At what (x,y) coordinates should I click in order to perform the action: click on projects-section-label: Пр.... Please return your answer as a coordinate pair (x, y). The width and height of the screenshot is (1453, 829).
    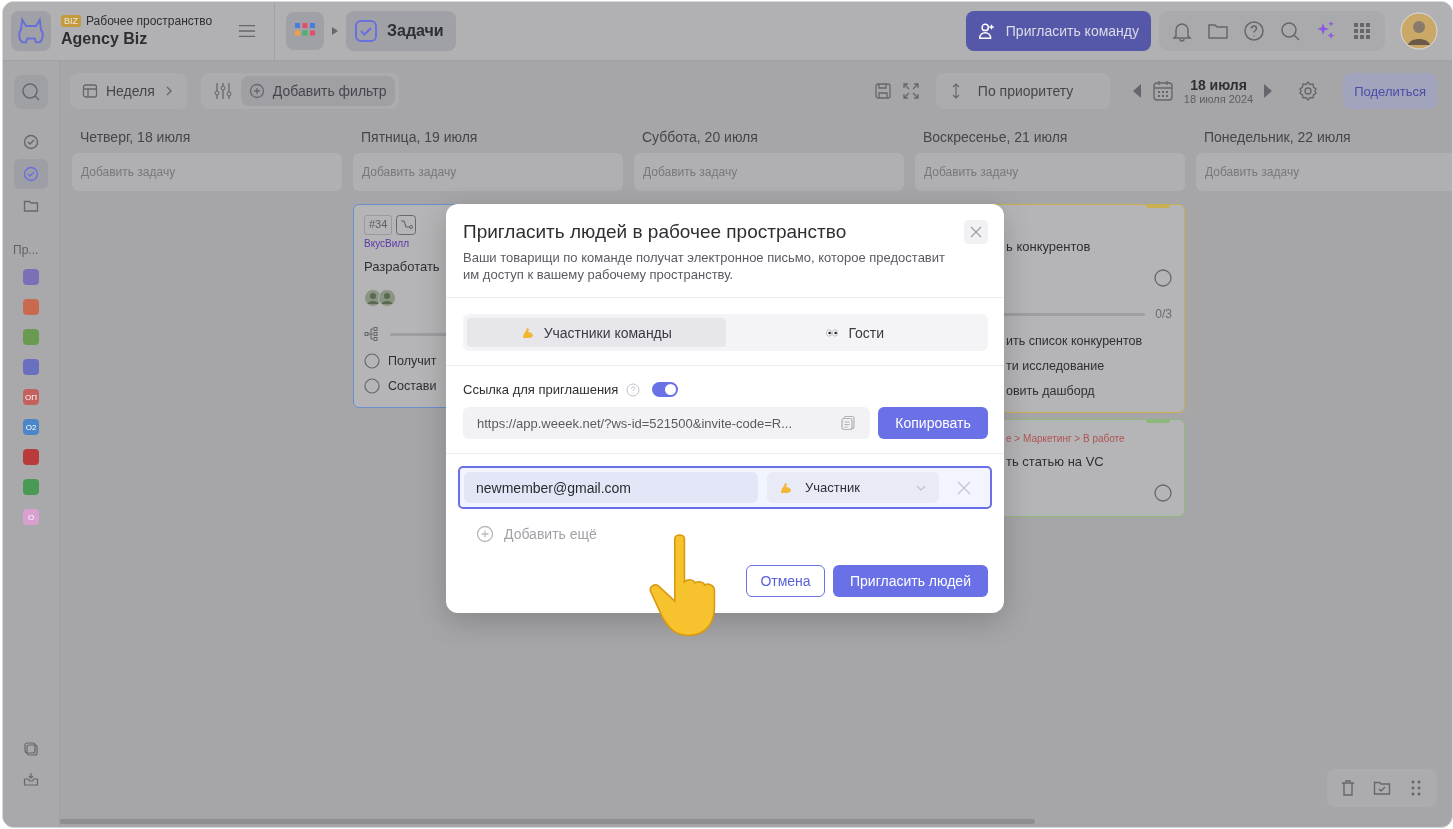
    Looking at the image, I should click on (26, 250).